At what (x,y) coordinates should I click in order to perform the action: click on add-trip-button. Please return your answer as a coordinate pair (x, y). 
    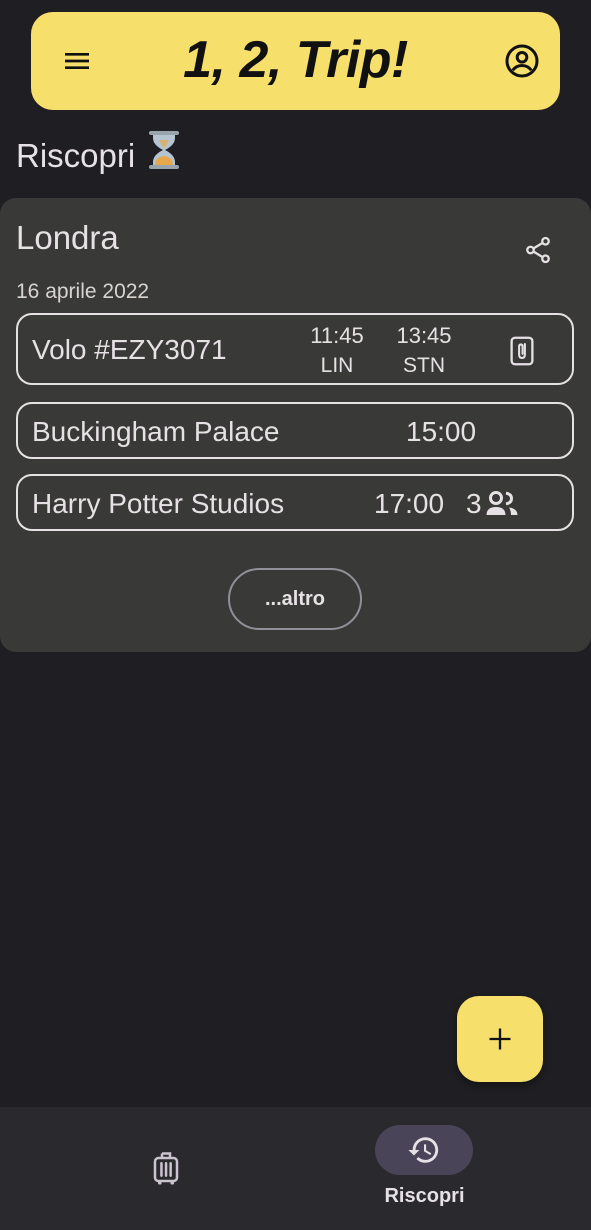
    Looking at the image, I should click on (500, 1039).